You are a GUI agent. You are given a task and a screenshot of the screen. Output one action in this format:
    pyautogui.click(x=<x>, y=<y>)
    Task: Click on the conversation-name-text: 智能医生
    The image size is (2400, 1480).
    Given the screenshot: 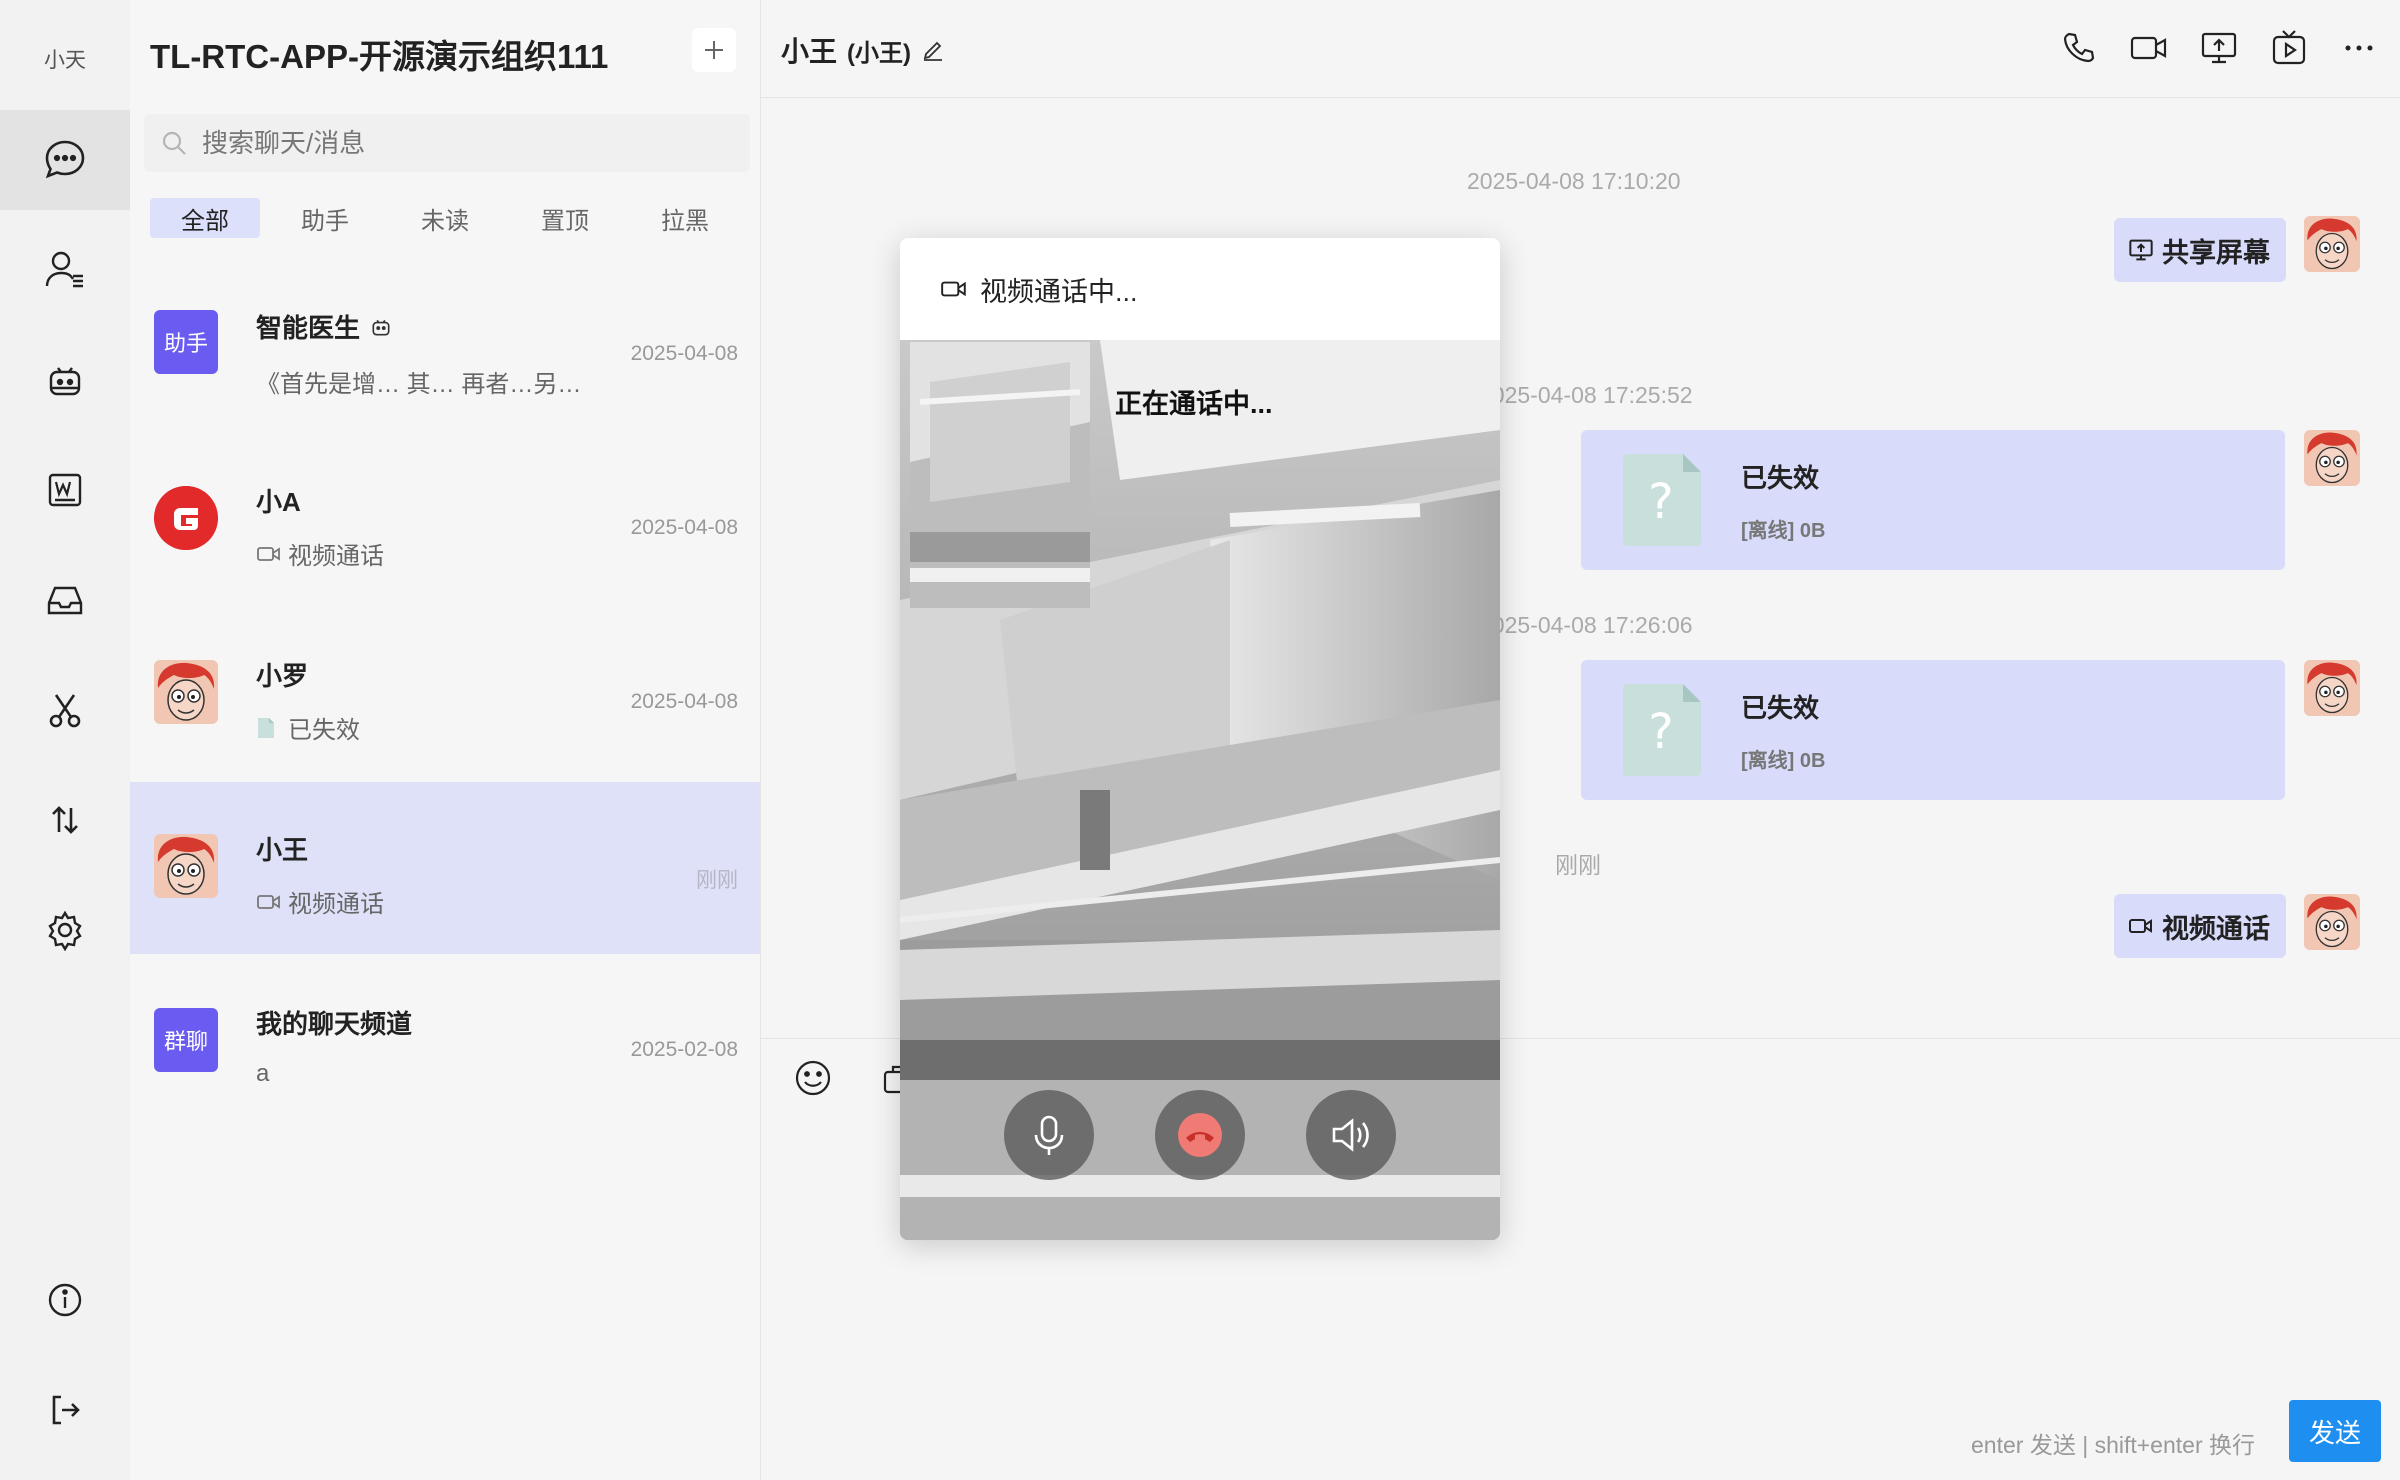 What is the action you would take?
    pyautogui.click(x=308, y=328)
    